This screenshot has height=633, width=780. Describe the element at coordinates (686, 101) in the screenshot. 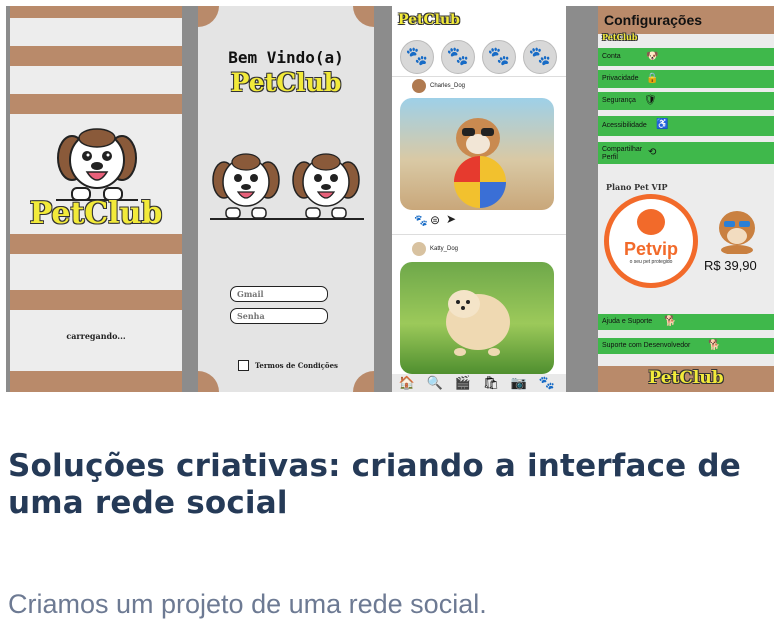

I see `settings-row-security: Segurança 🛡` at that location.